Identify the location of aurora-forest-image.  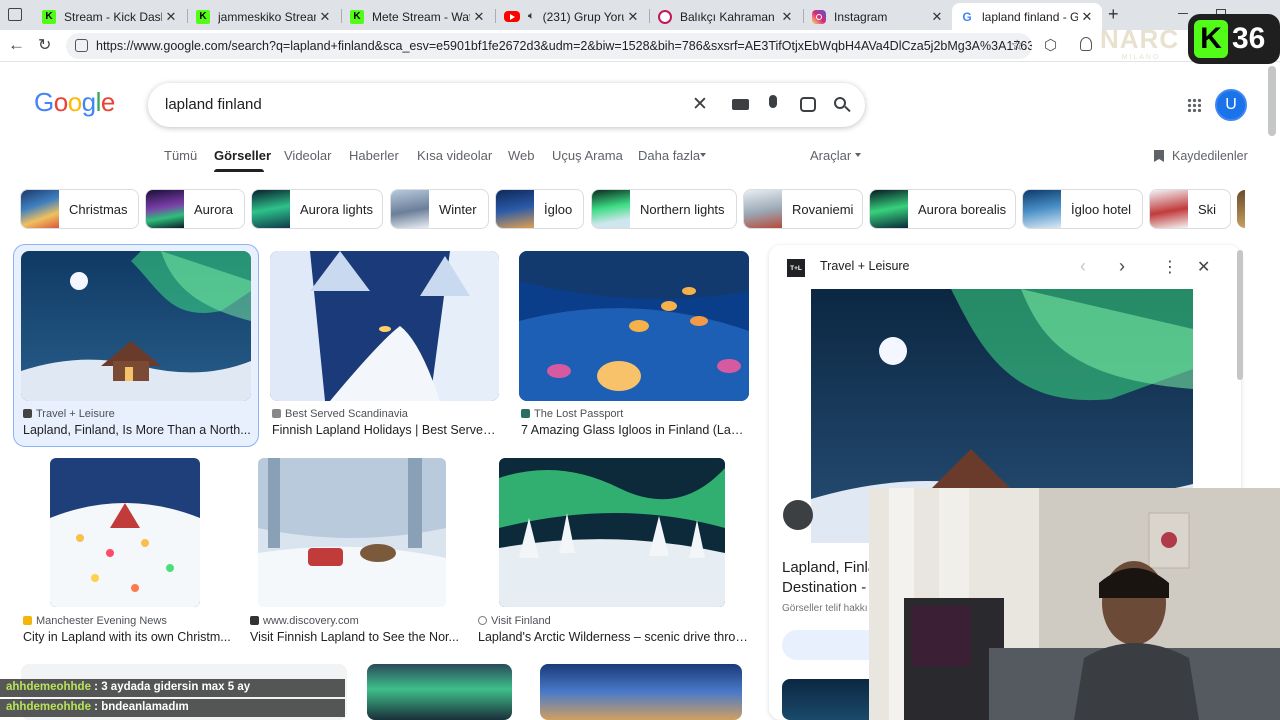
(612, 532).